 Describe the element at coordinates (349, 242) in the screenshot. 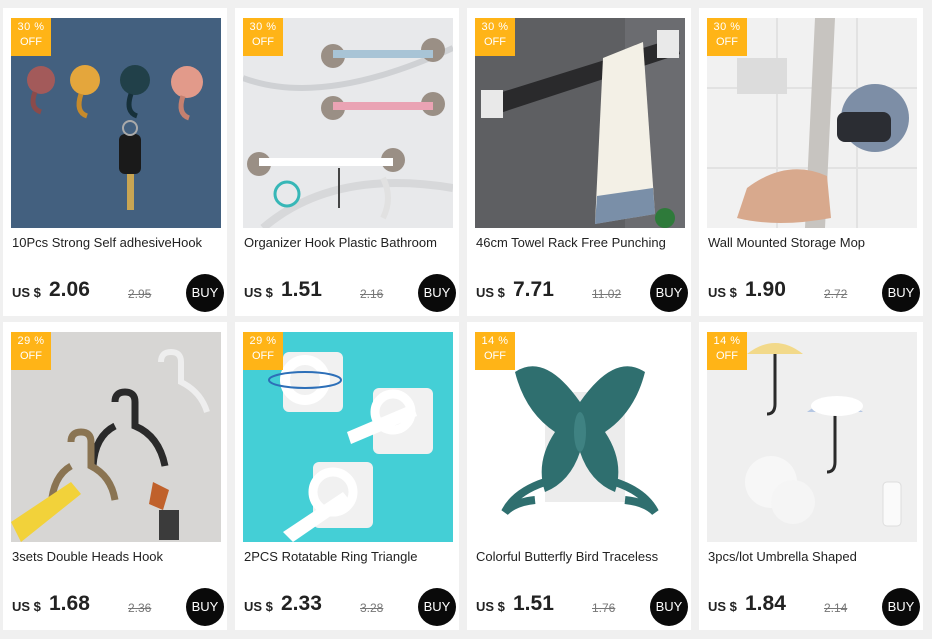

I see `product-title: Organizer Hook Plastic Bathroom` at that location.